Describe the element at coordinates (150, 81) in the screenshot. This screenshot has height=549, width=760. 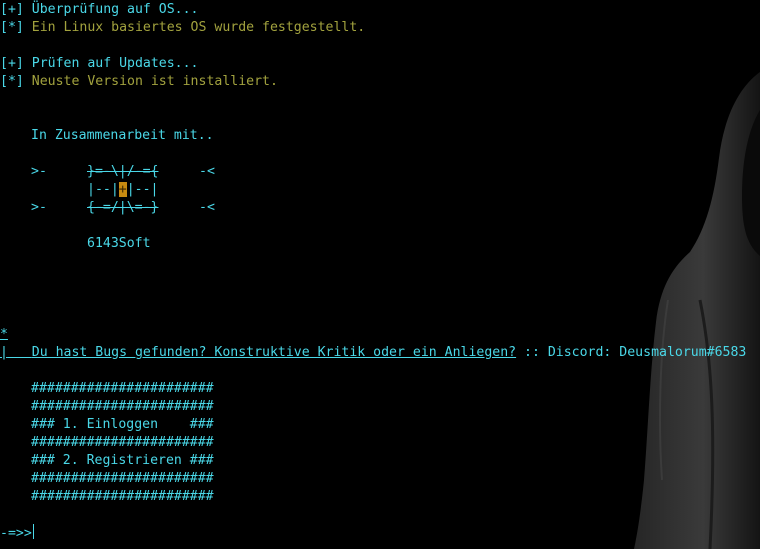
I see `status-text: Neuste Version ist installiert.` at that location.